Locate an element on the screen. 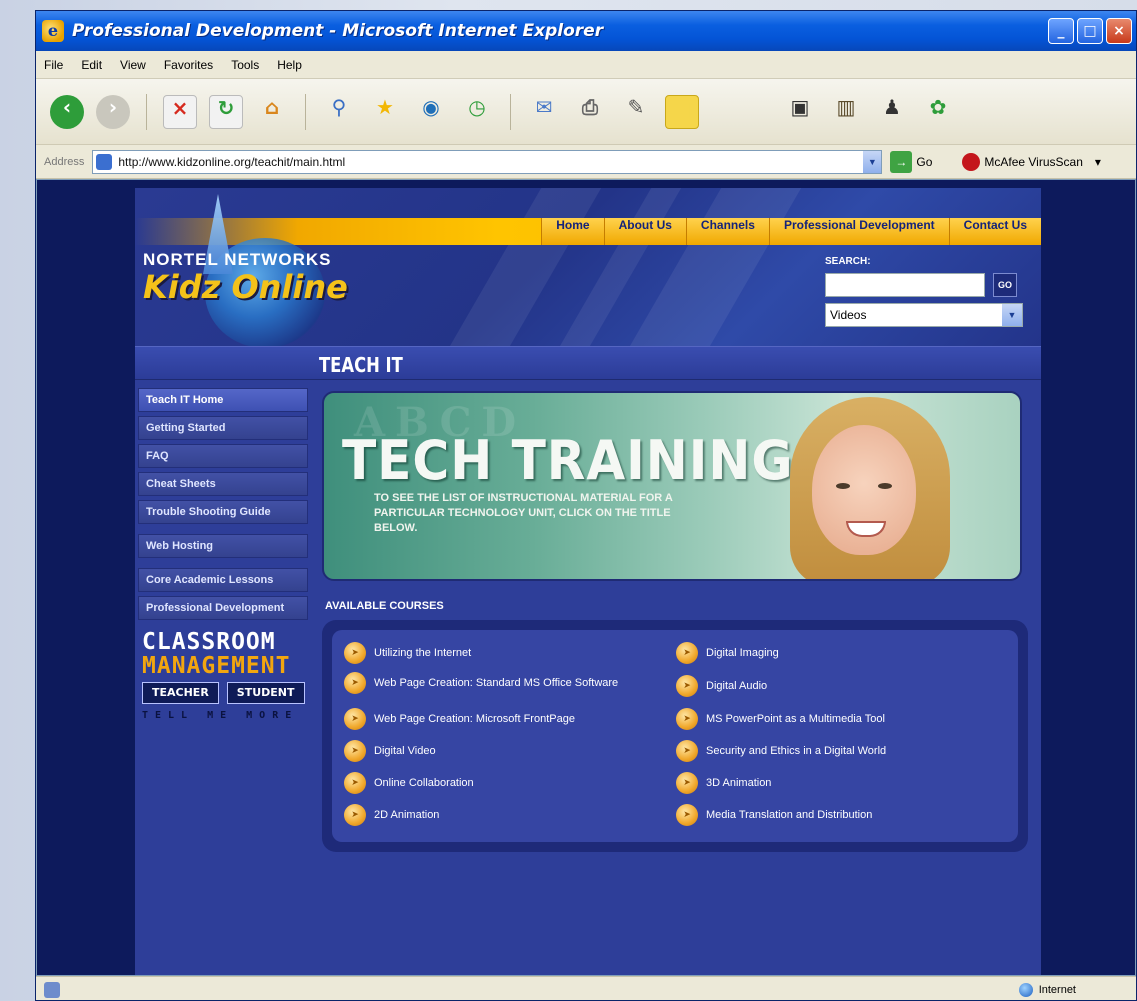 This screenshot has width=1137, height=1001. edit-icon: ✎ is located at coordinates (636, 112).